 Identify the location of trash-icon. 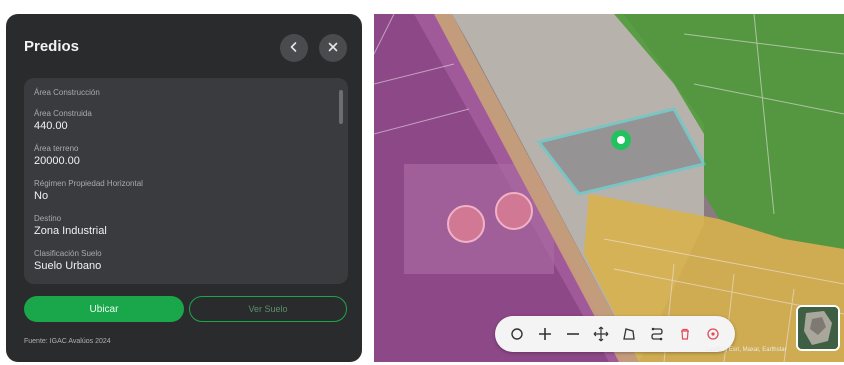
(685, 334).